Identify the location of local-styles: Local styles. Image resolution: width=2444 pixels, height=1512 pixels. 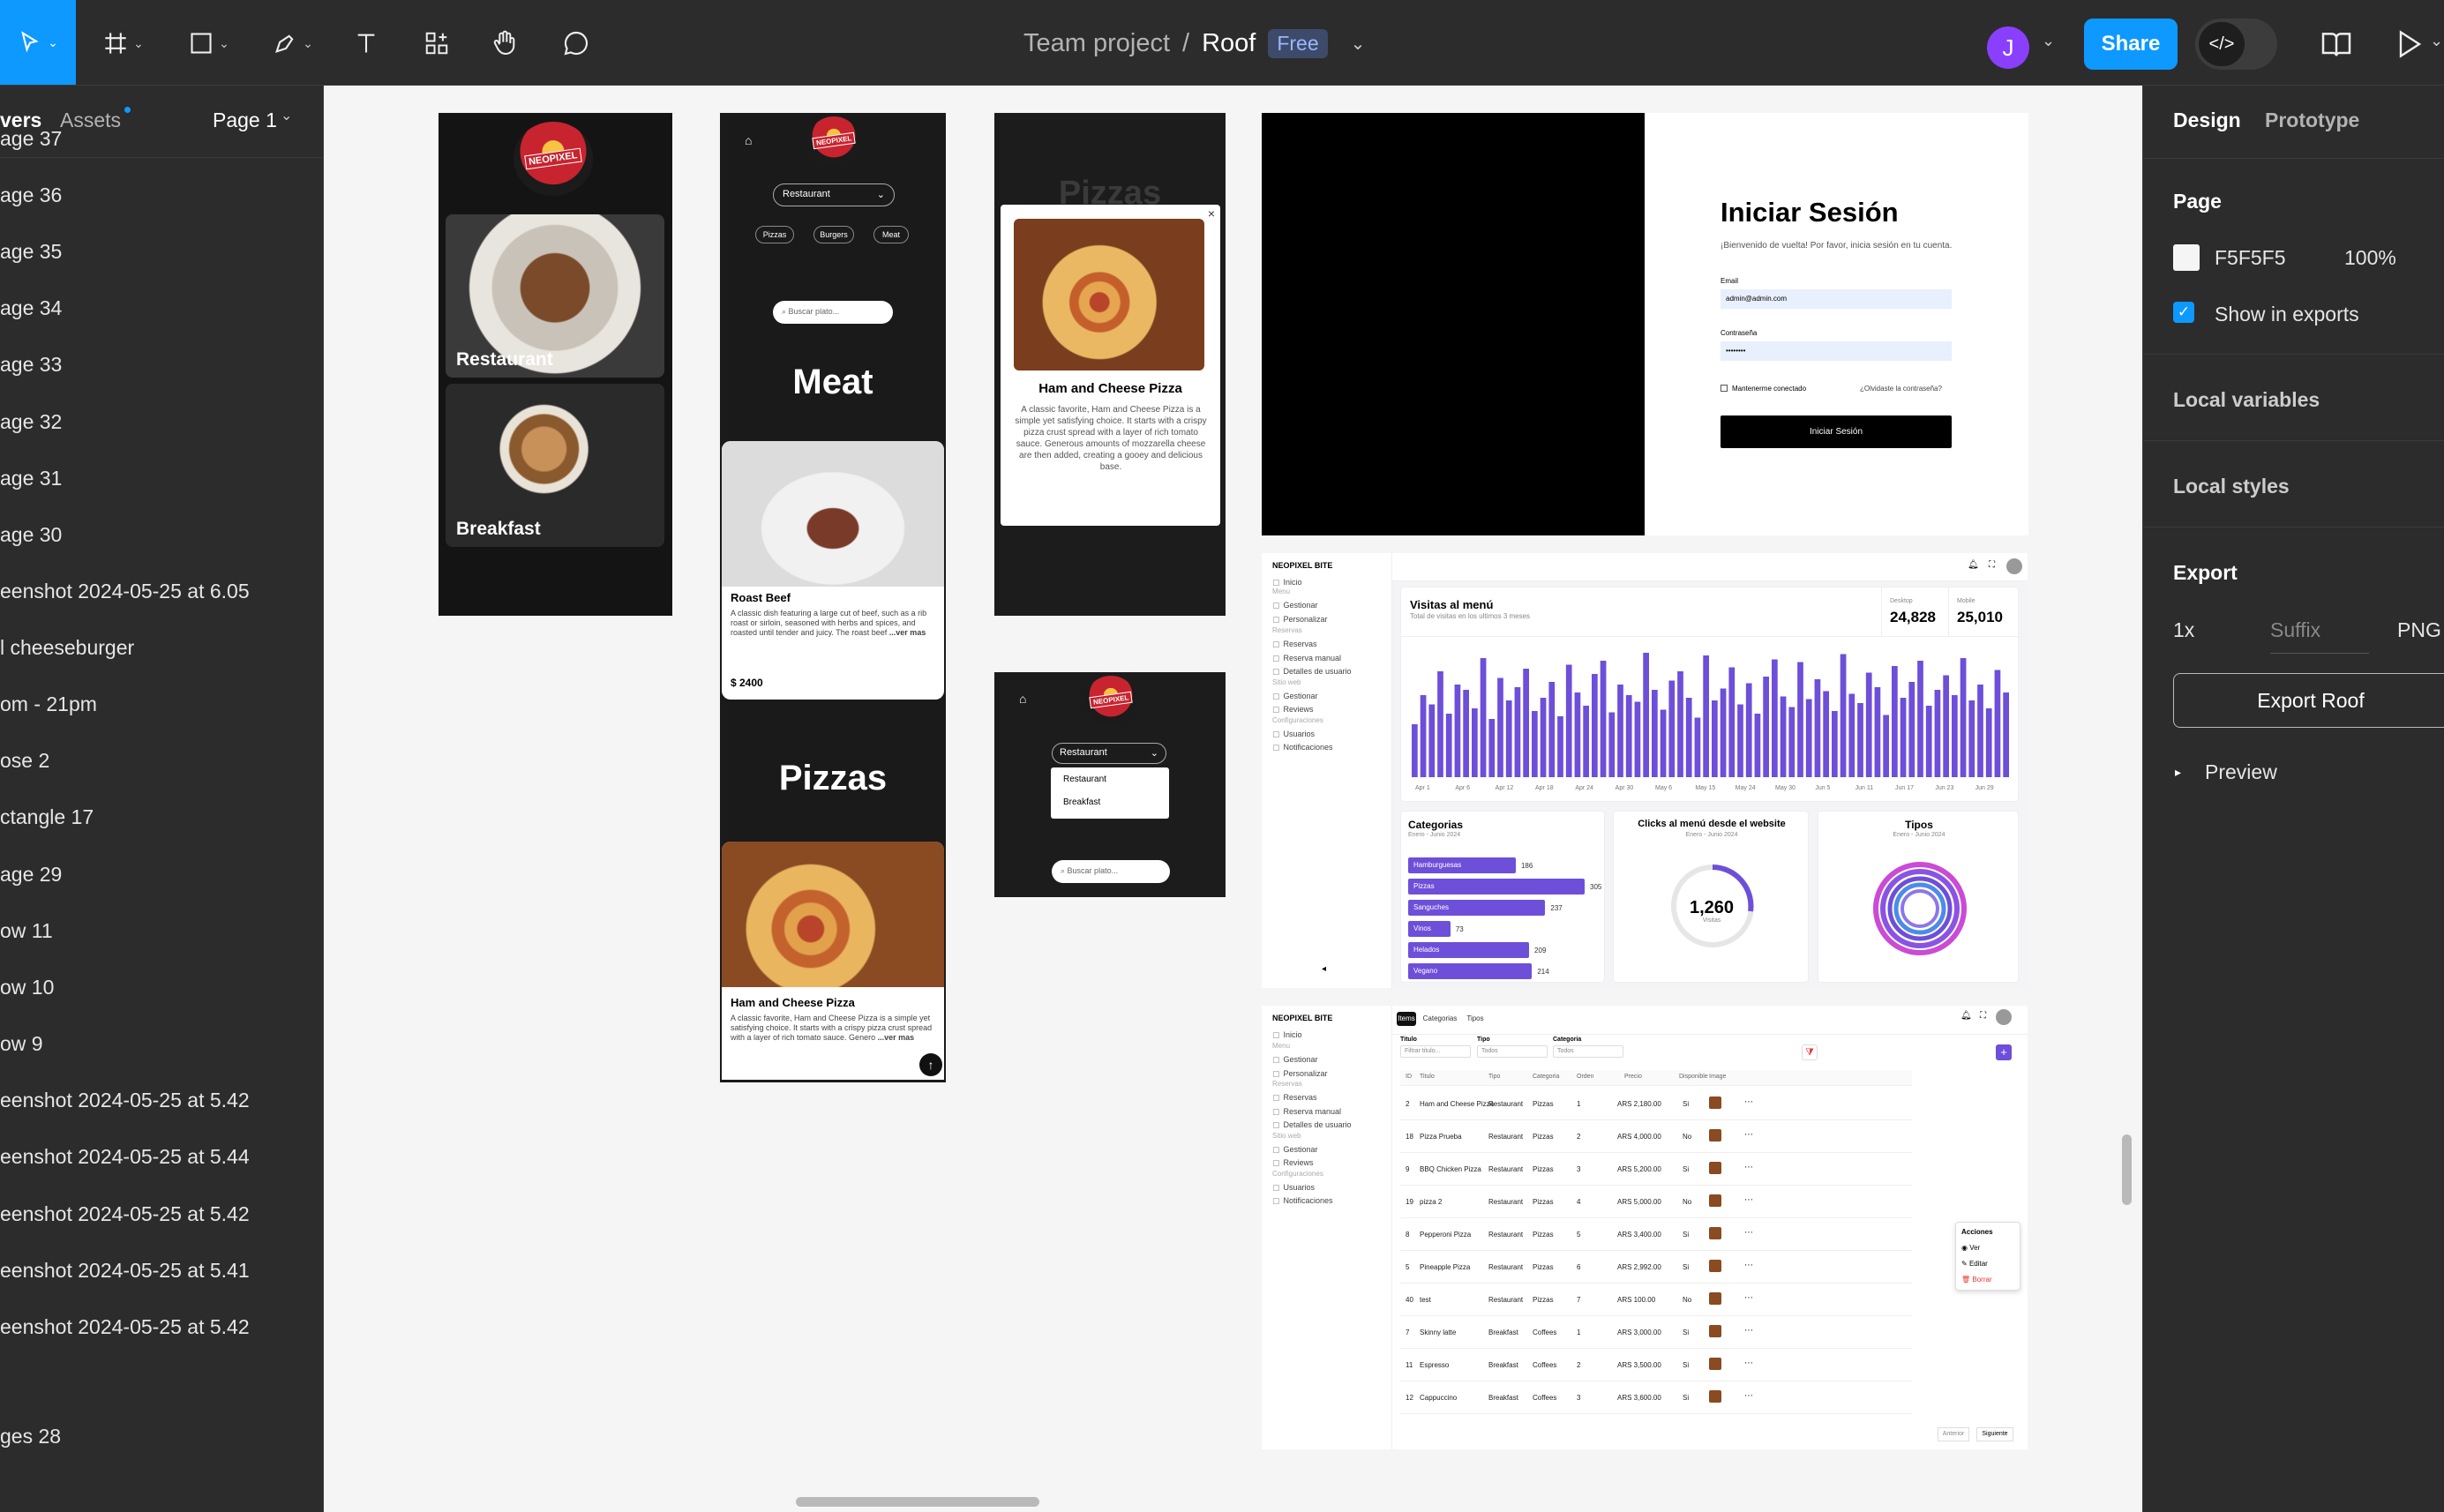
(2231, 486).